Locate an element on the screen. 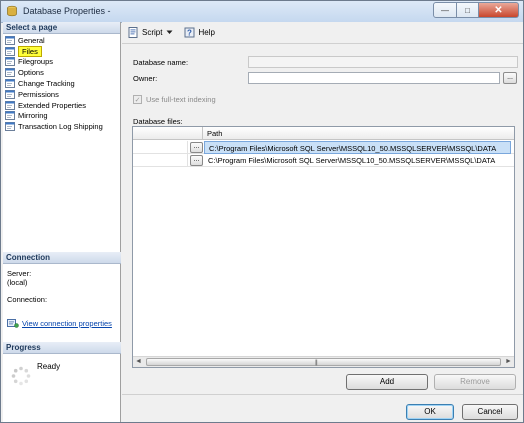 The width and height of the screenshot is (524, 423). select-page-header: Select a page is located at coordinates (61, 28).